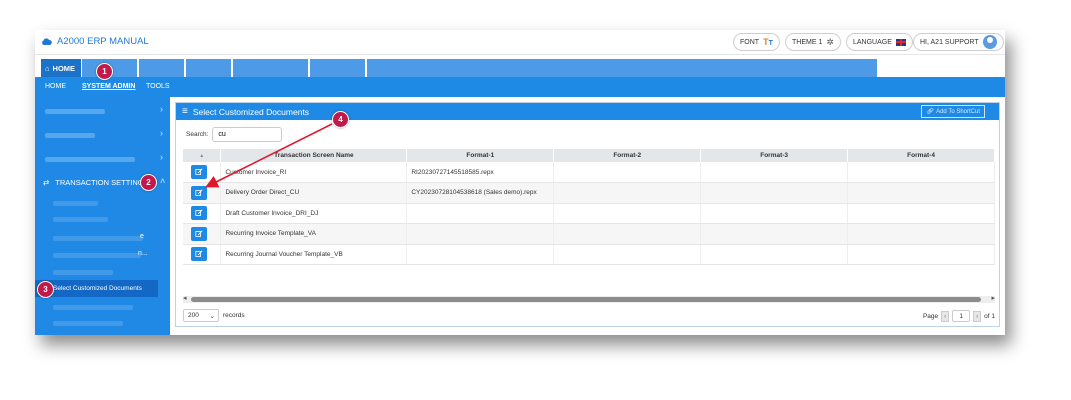  What do you see at coordinates (958, 42) in the screenshot?
I see `user-menu: HI, A21 SUPPORT` at bounding box center [958, 42].